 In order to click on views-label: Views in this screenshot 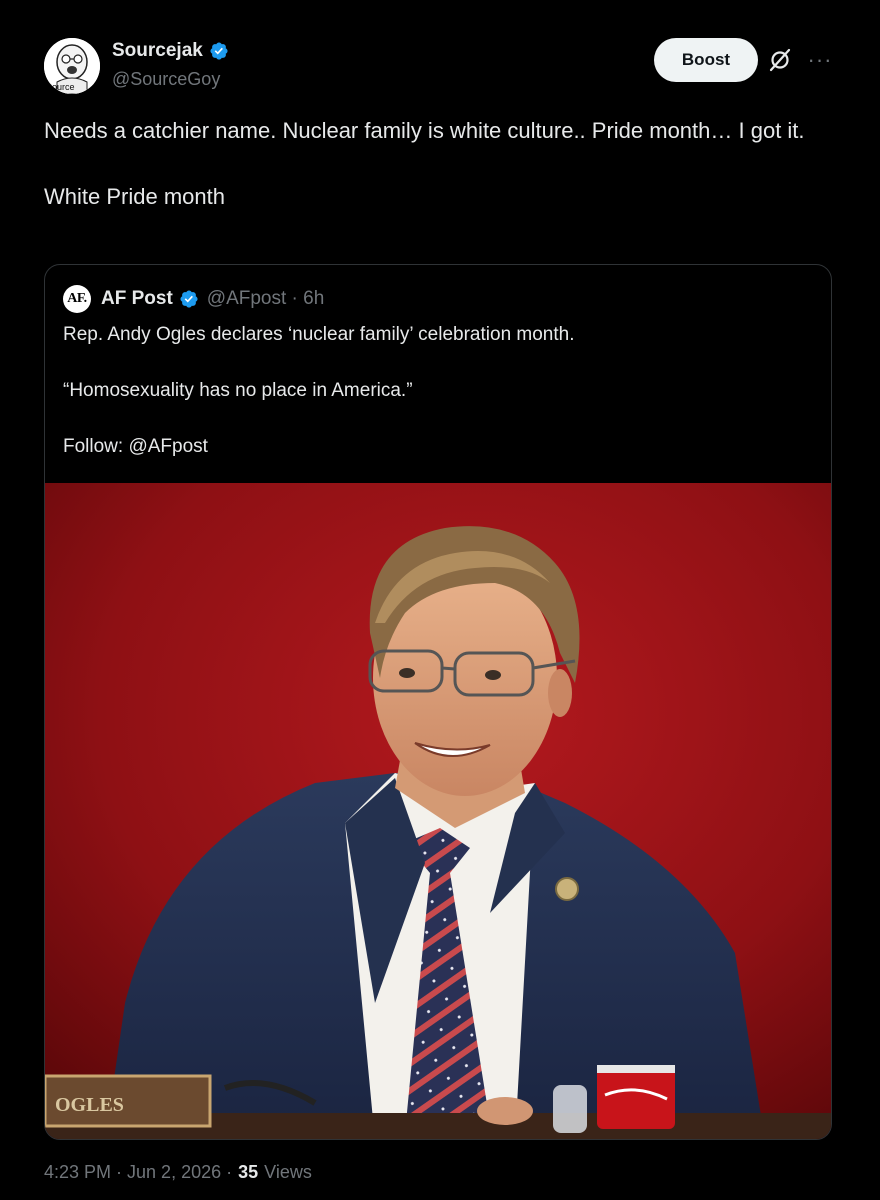, I will do `click(288, 1172)`.